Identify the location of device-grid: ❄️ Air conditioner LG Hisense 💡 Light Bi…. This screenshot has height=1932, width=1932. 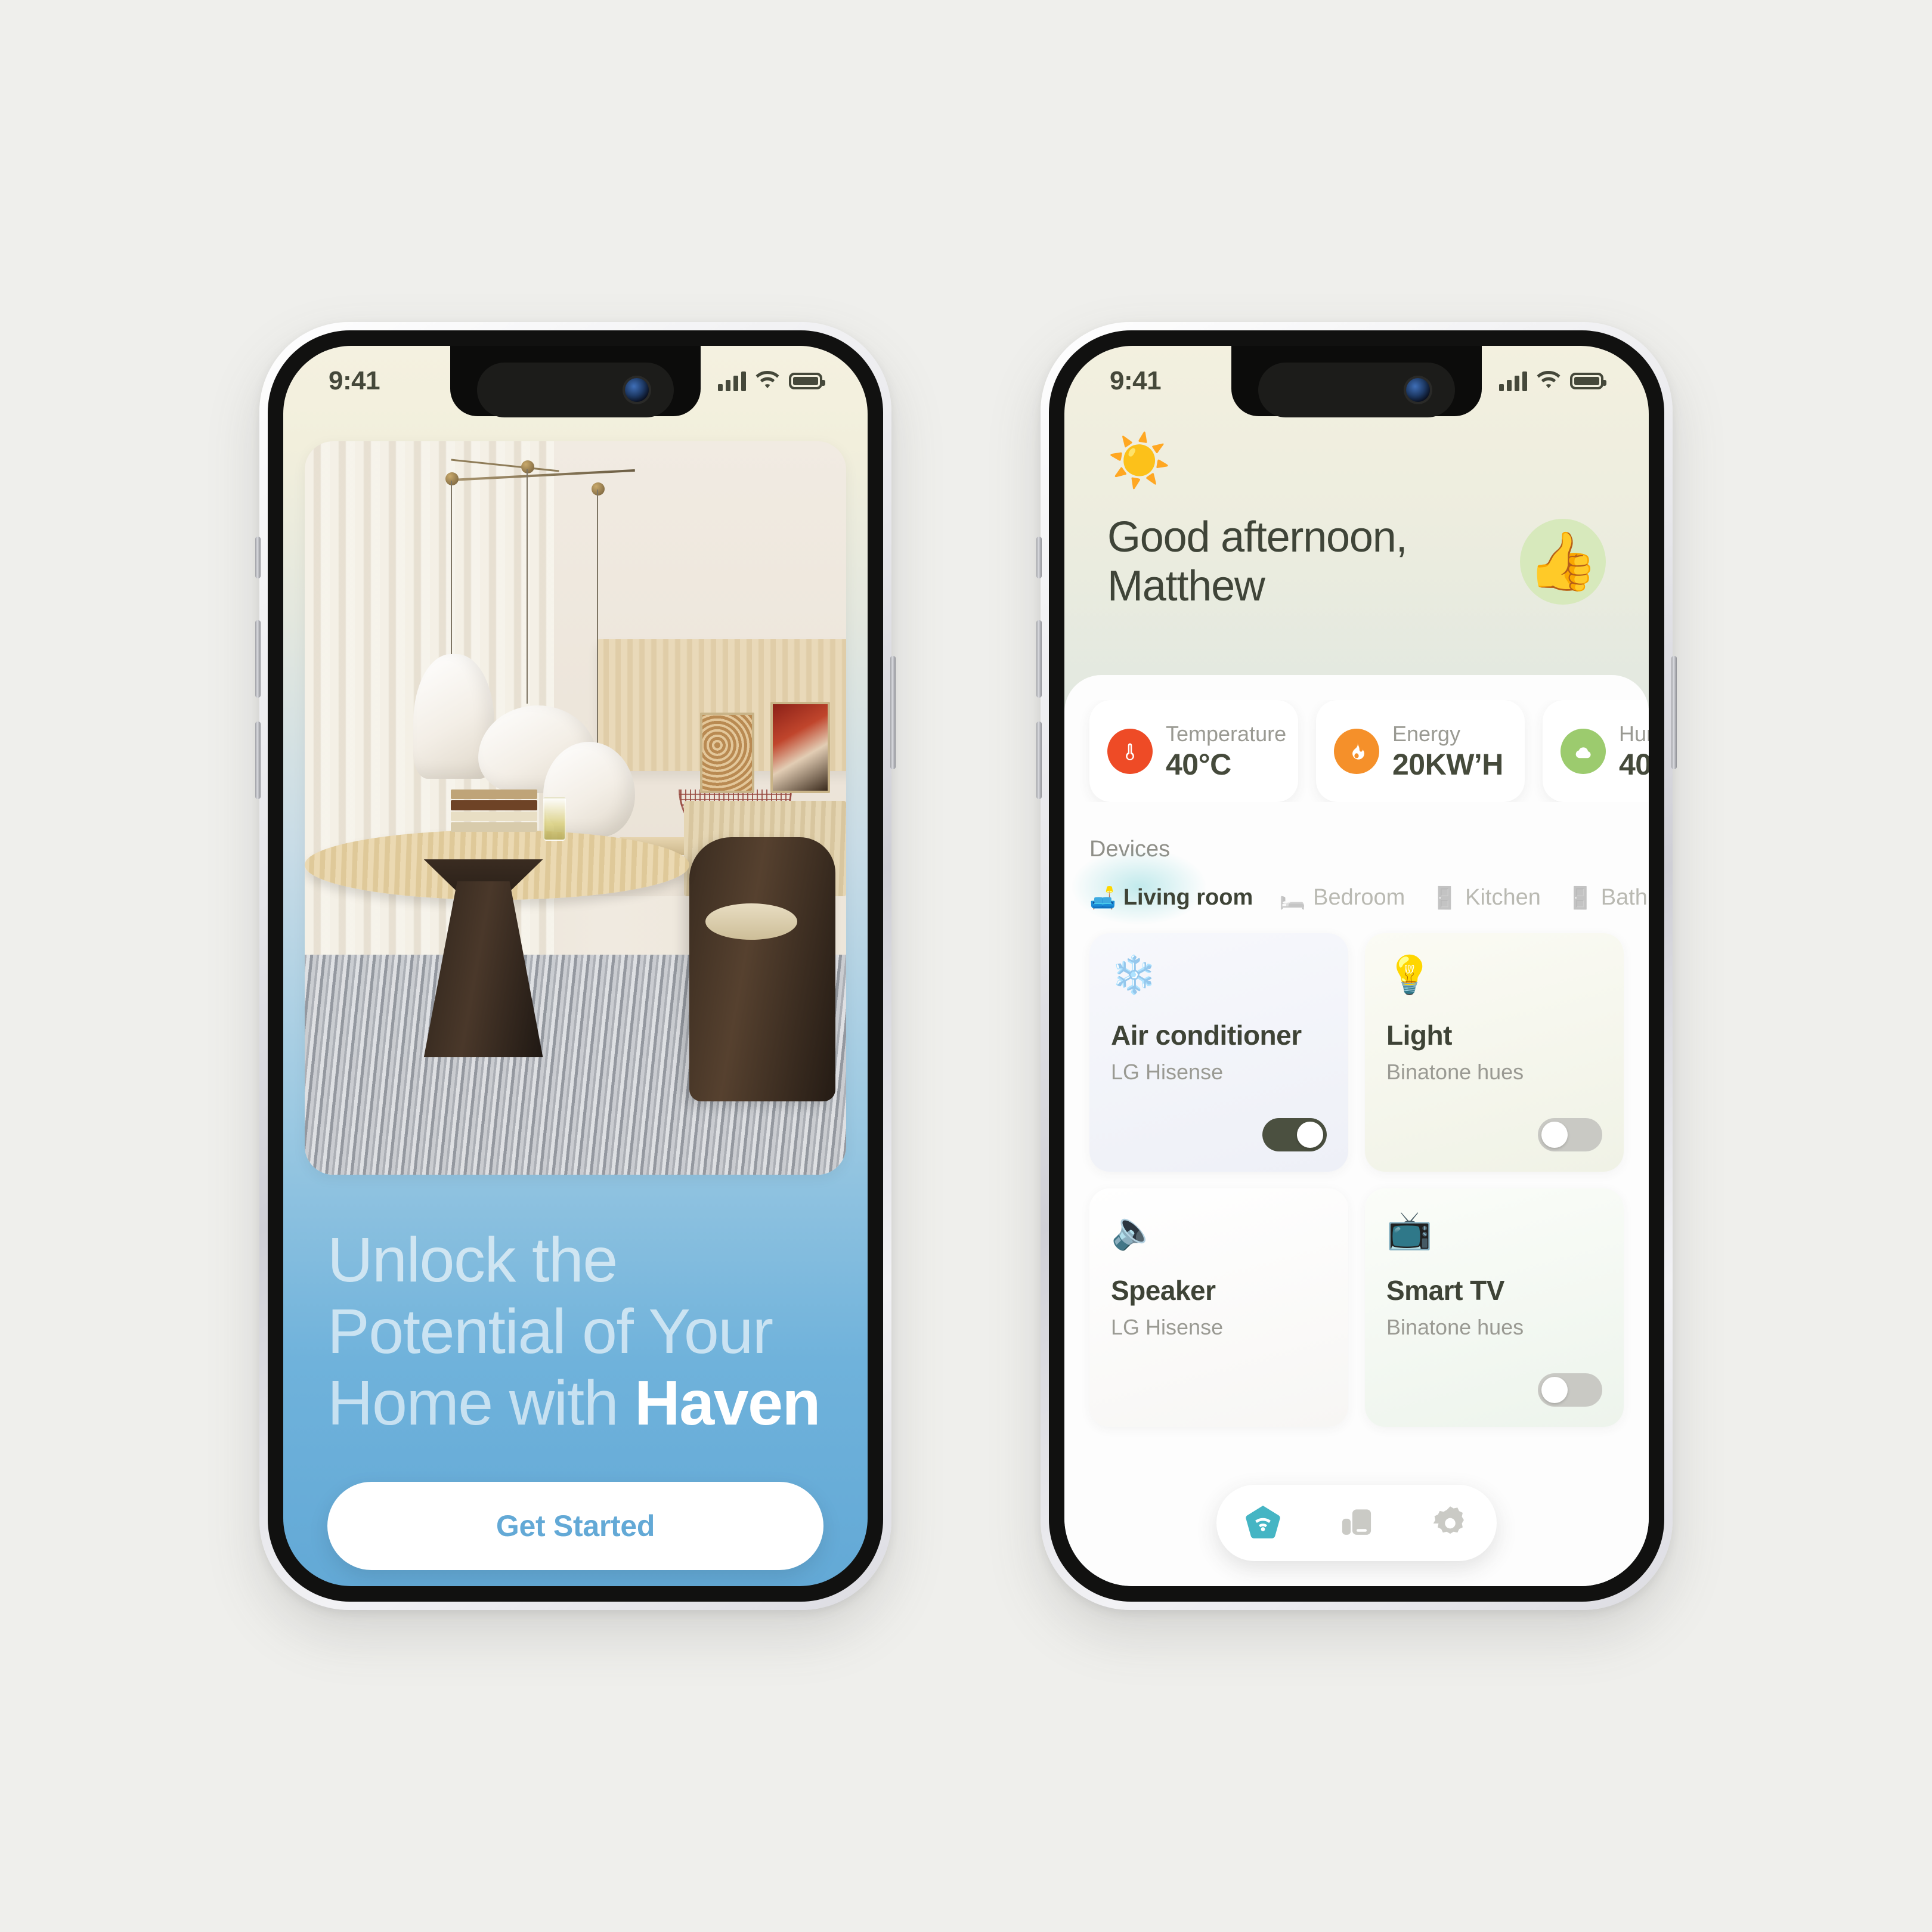
(1356, 1169).